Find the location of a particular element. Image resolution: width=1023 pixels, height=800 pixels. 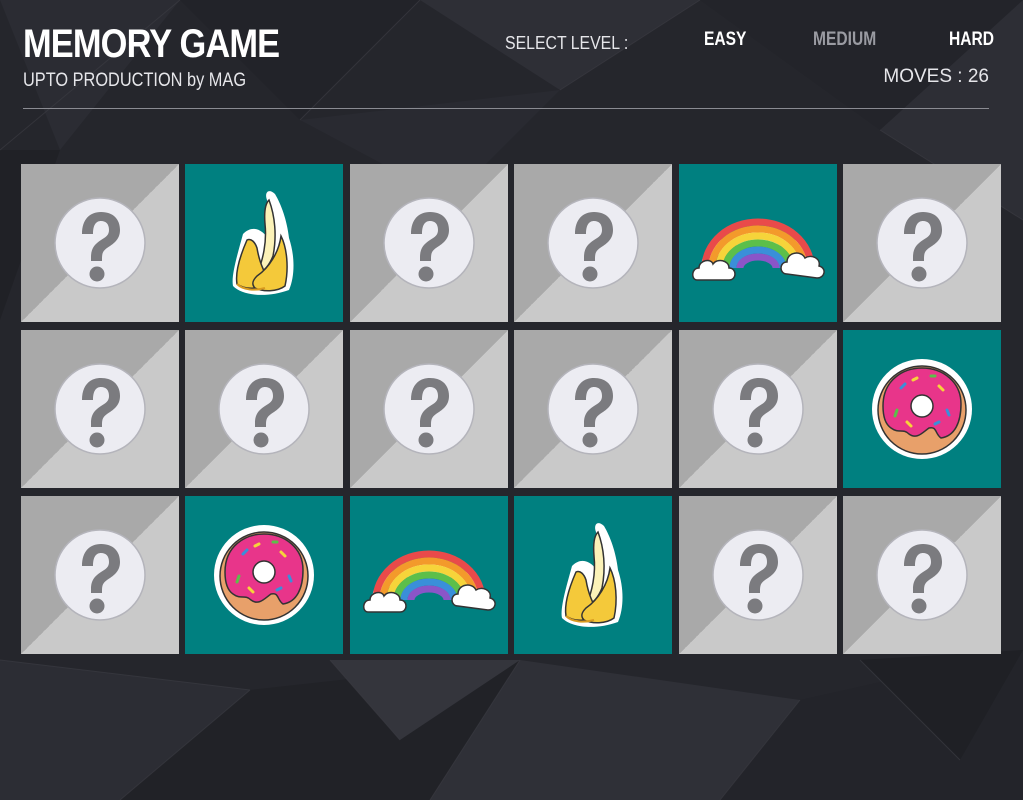

card-r3-c2 is located at coordinates (264, 575).